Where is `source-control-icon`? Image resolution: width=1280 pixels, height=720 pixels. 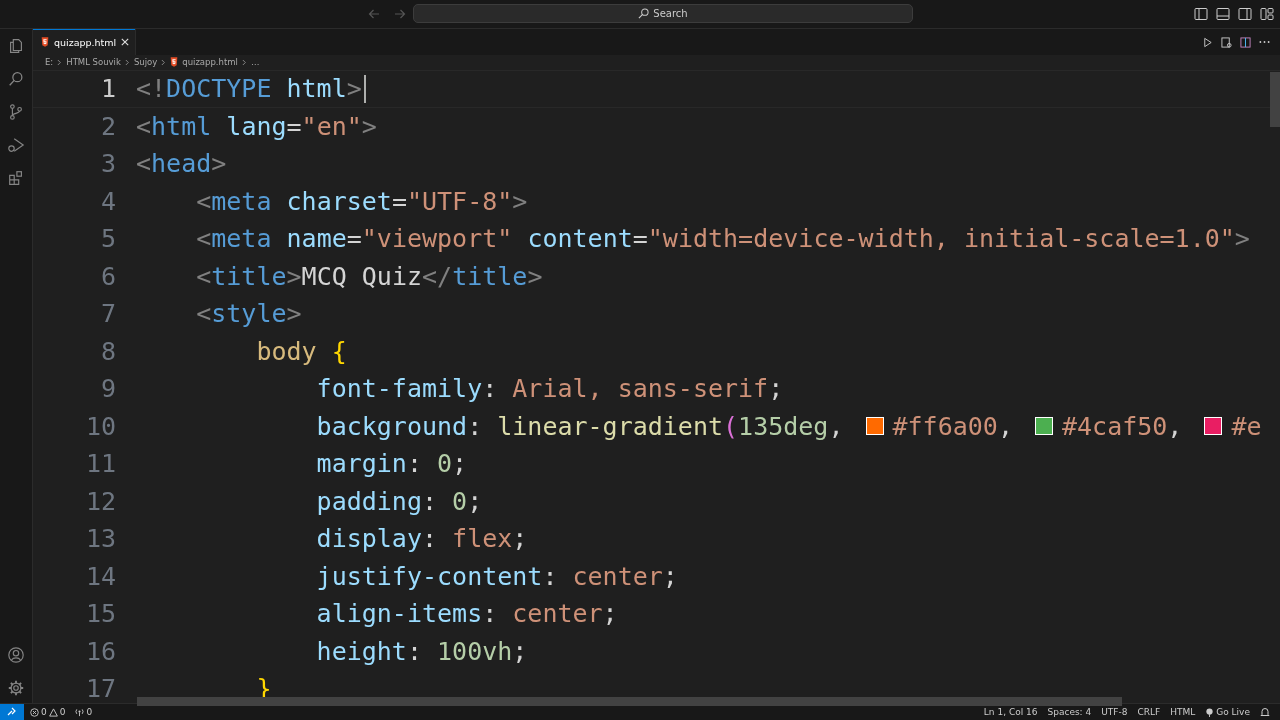
source-control-icon is located at coordinates (16, 112).